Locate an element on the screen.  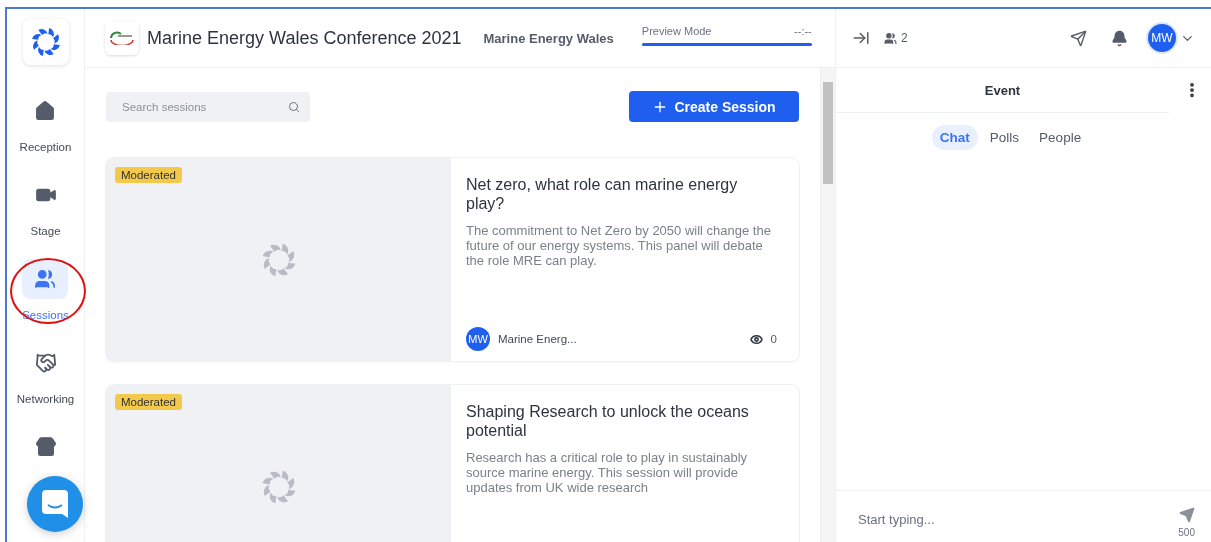
session-title: Shaping Research to unlock the oceans potential is located at coordinates (608, 421).